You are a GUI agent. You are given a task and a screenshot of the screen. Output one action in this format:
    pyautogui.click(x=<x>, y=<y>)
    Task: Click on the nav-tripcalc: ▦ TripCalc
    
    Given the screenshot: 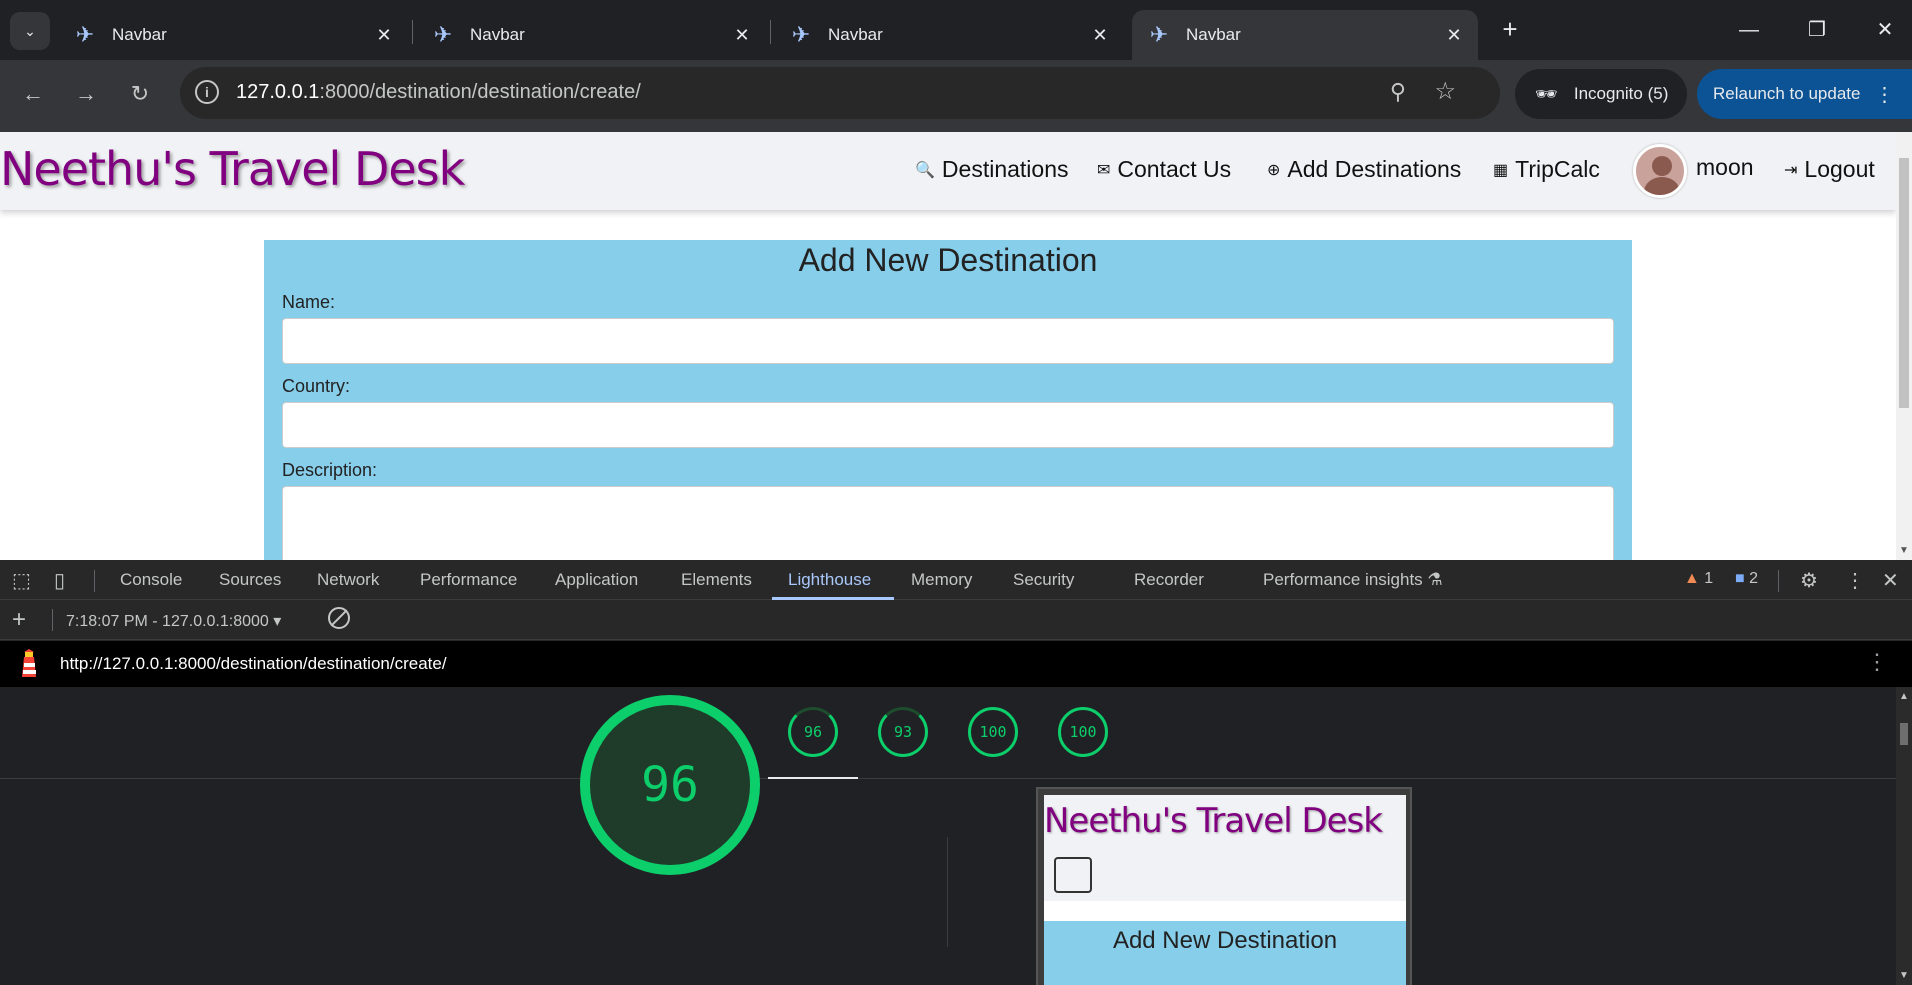 What is the action you would take?
    pyautogui.click(x=1546, y=169)
    